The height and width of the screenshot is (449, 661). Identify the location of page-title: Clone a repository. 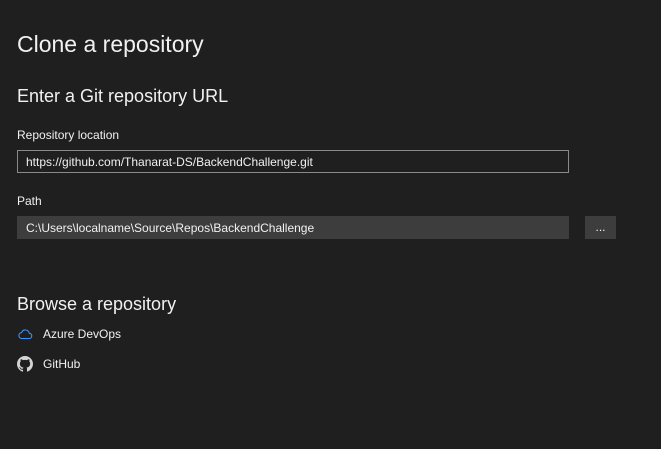
(110, 44).